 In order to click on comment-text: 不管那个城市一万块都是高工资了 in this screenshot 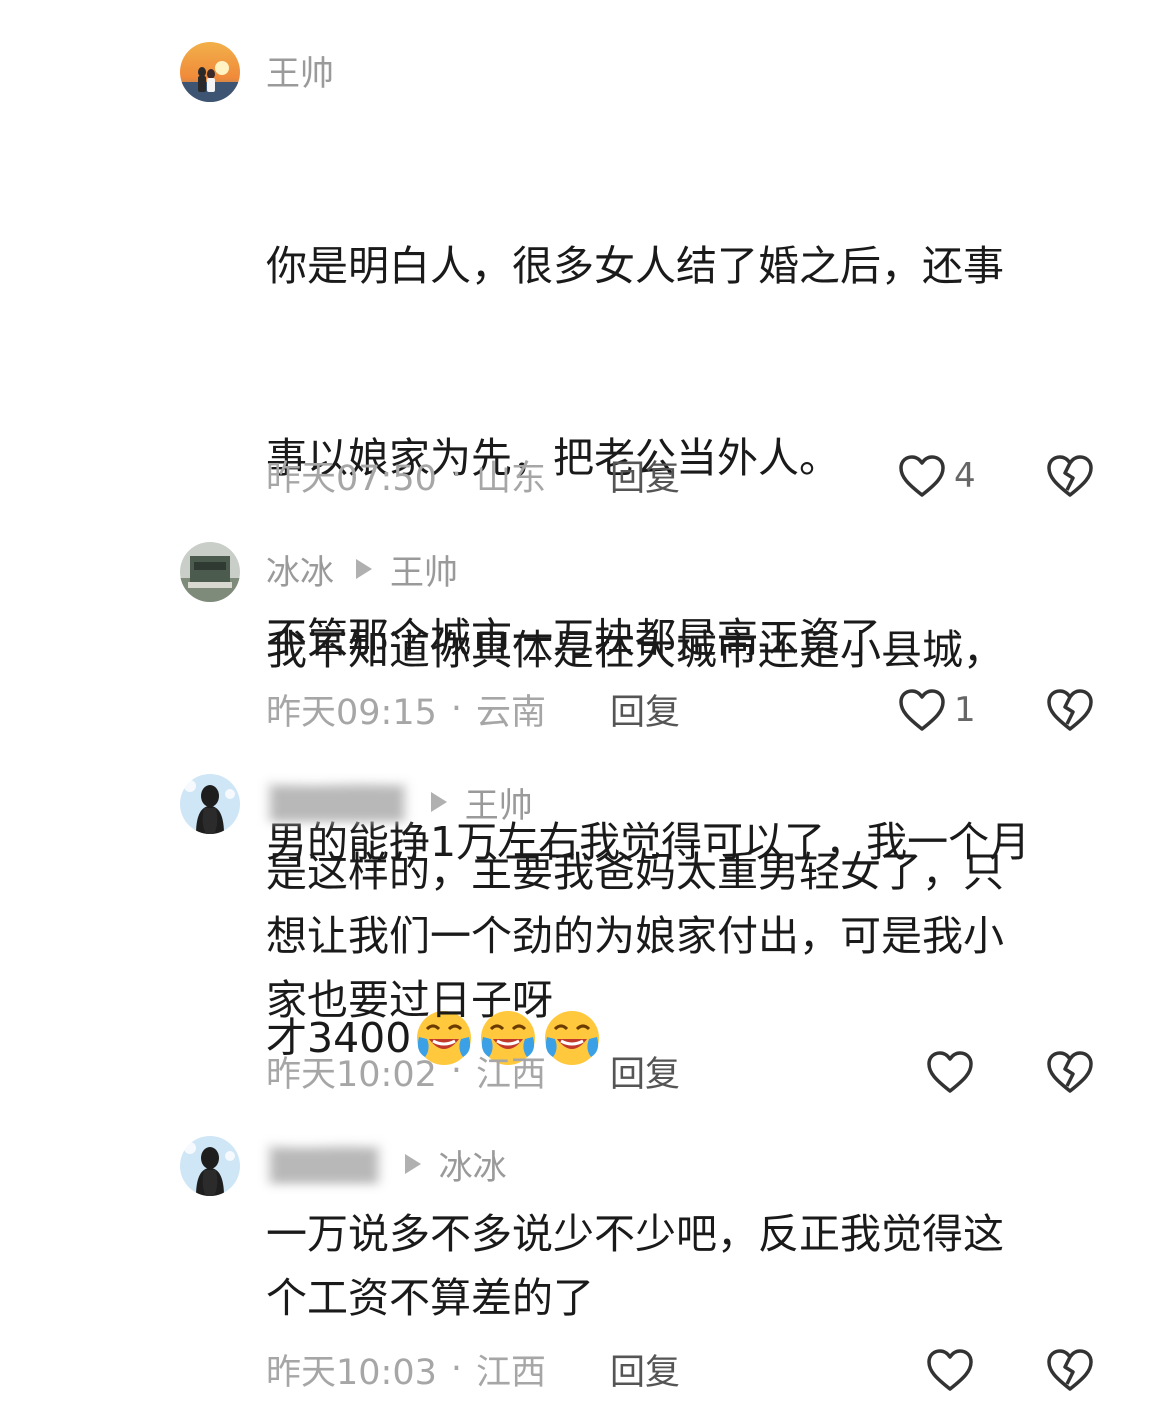, I will do `click(573, 638)`.